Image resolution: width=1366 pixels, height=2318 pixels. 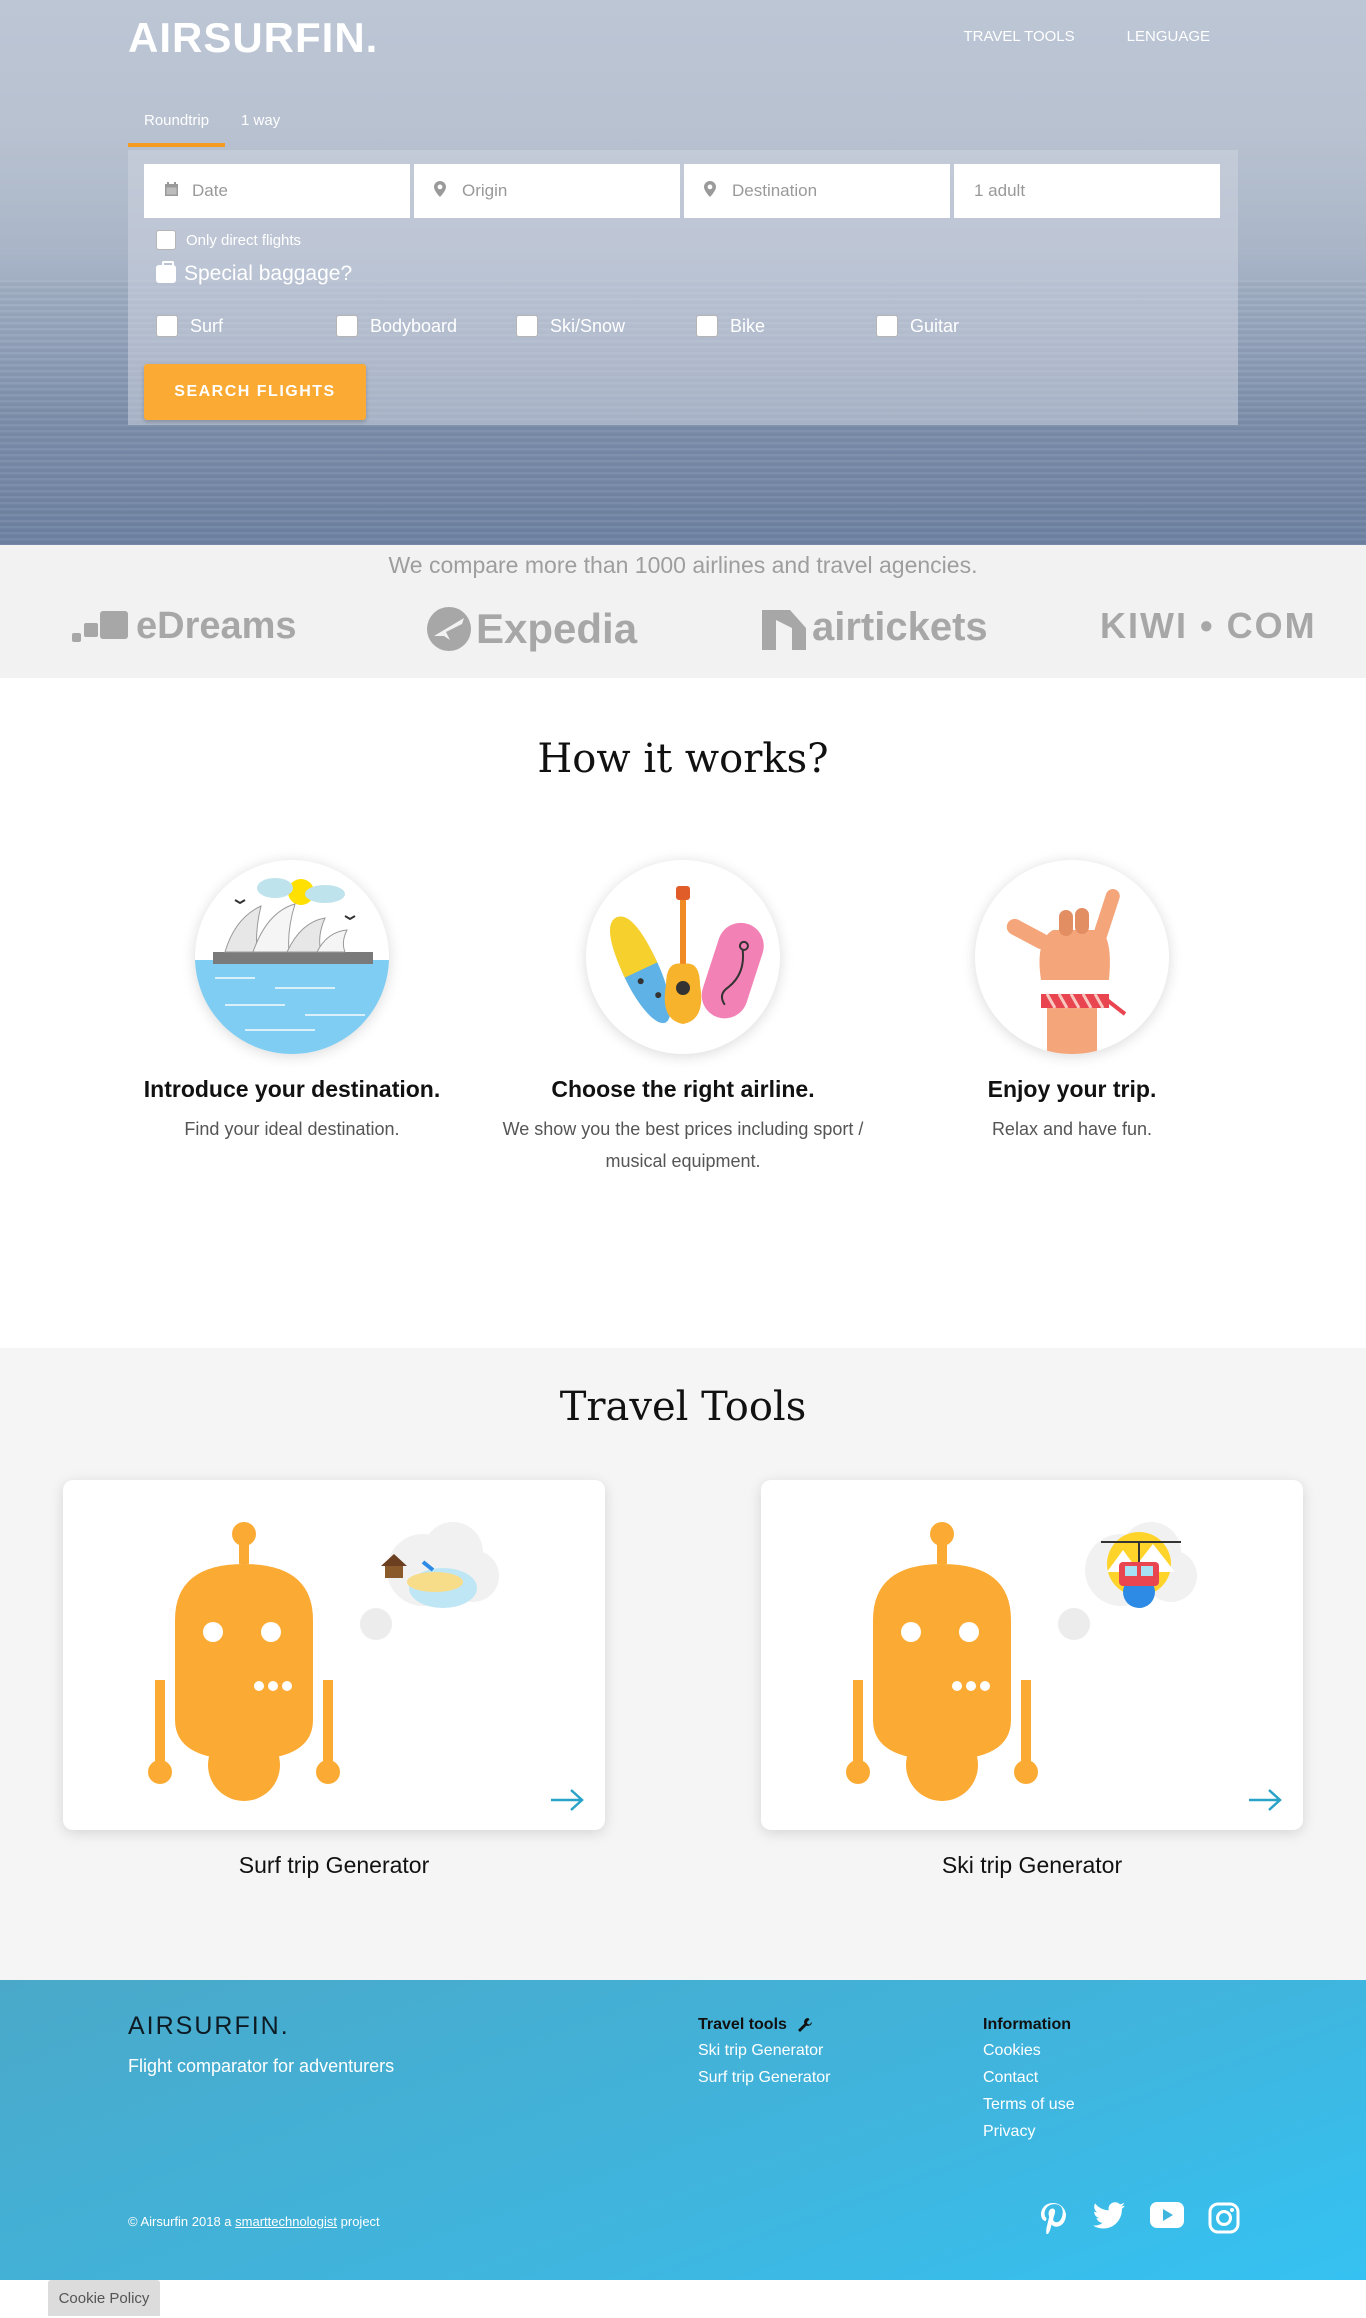 What do you see at coordinates (1072, 957) in the screenshot?
I see `shaka-hand-illustration` at bounding box center [1072, 957].